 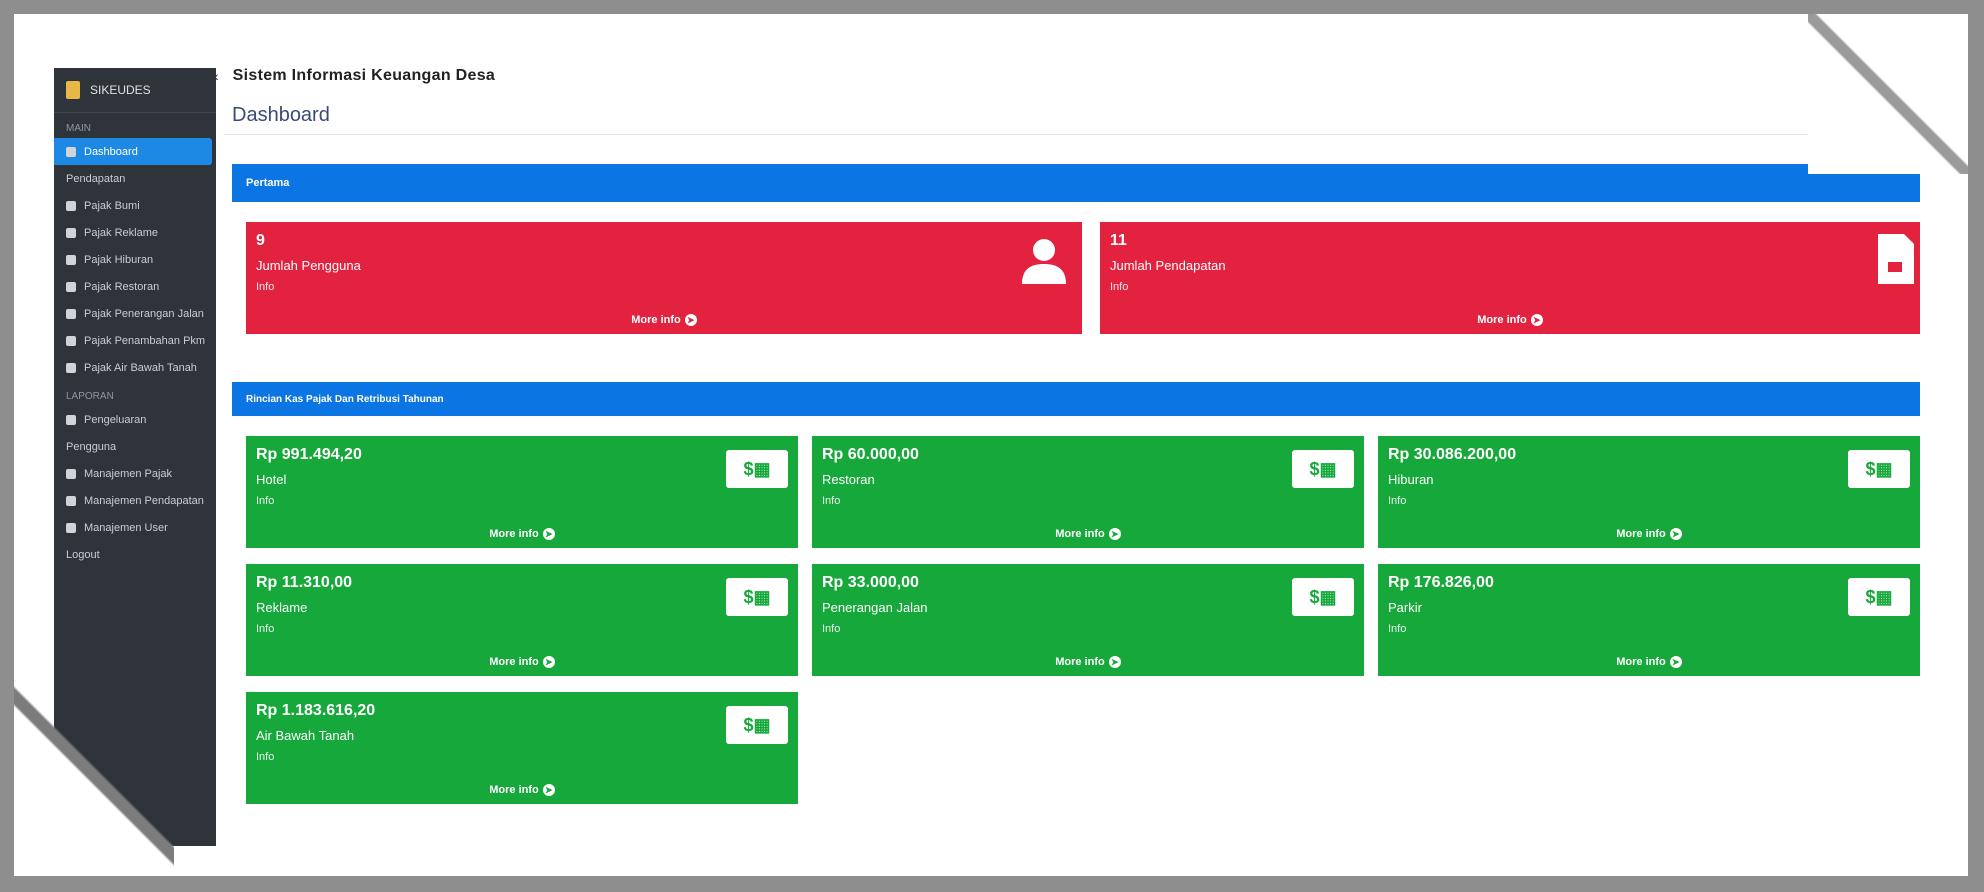 What do you see at coordinates (73, 90) in the screenshot?
I see `logo-icon` at bounding box center [73, 90].